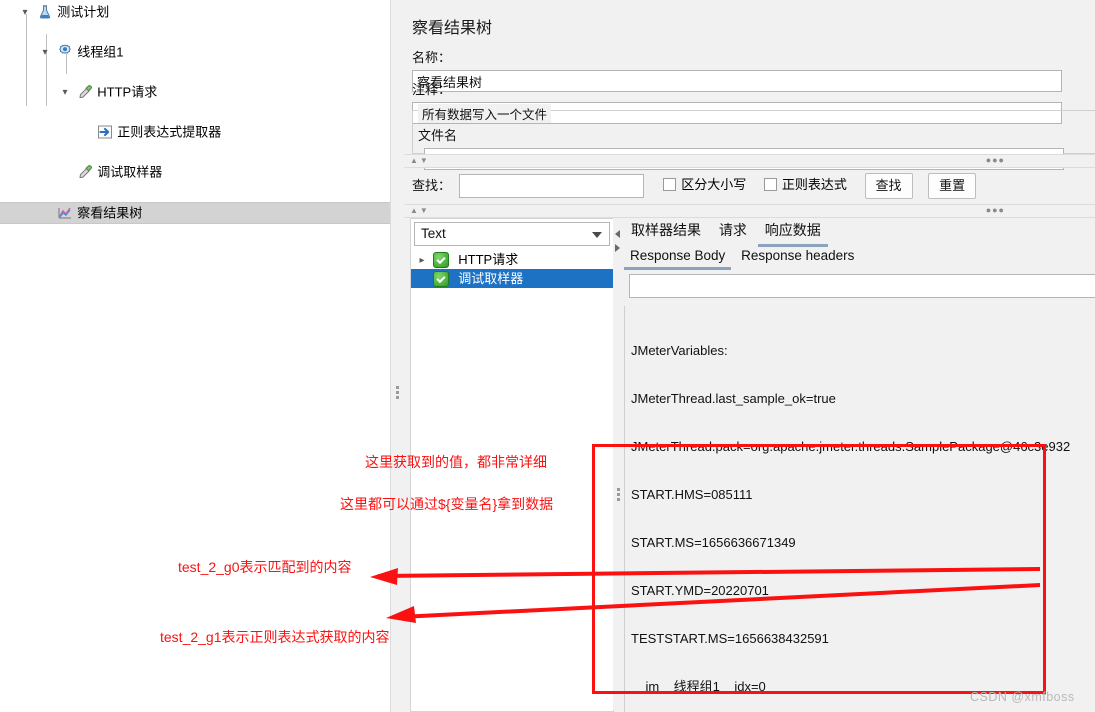 Image resolution: width=1095 pixels, height=712 pixels. Describe the element at coordinates (753, 69) in the screenshot. I see `name-row: 名称：` at that location.